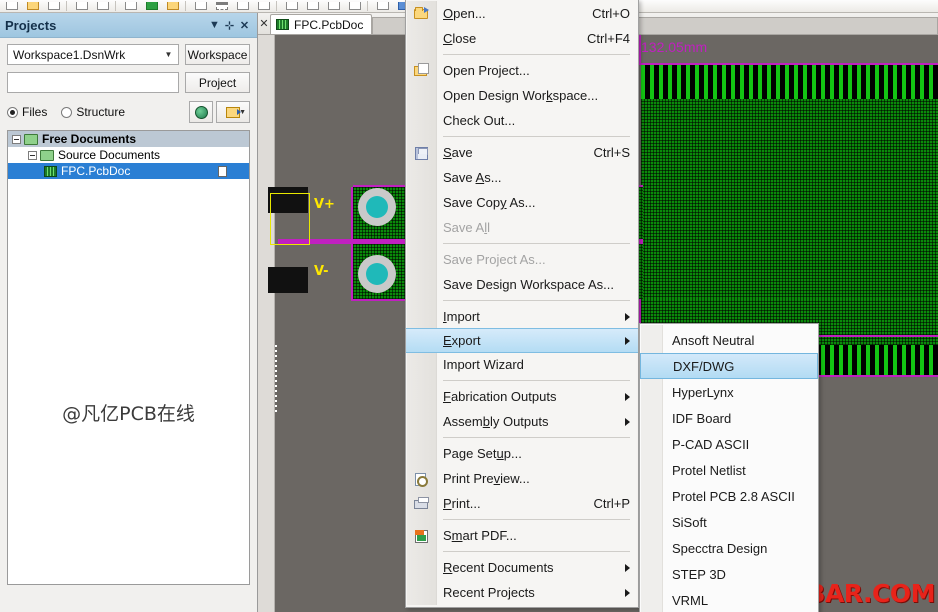  What do you see at coordinates (334, 6) in the screenshot?
I see `snap-icon` at bounding box center [334, 6].